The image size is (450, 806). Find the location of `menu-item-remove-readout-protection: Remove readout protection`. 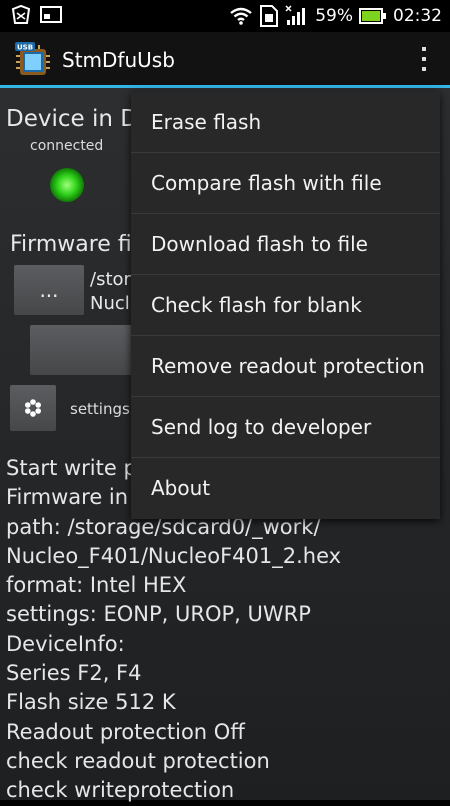

menu-item-remove-readout-protection: Remove readout protection is located at coordinates (285, 366).